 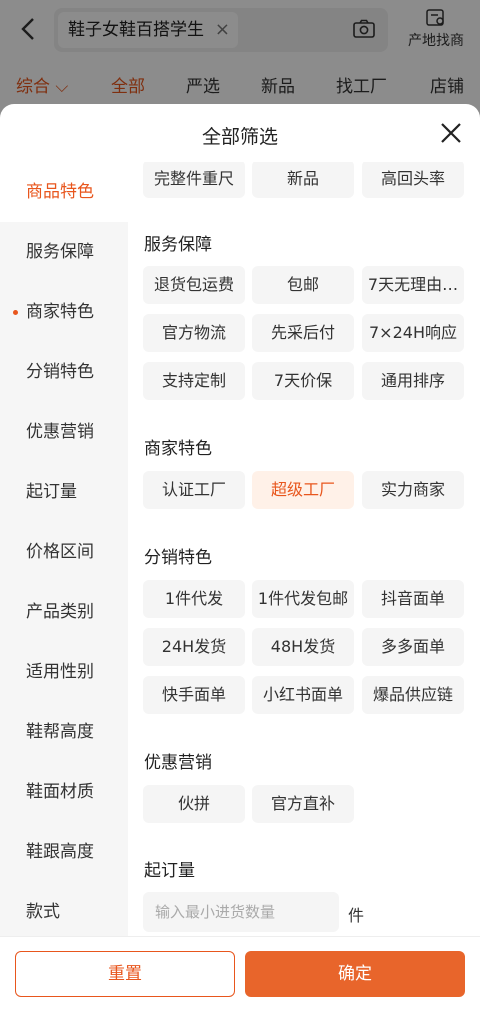 What do you see at coordinates (194, 599) in the screenshot?
I see `option-chip: 1件代发` at bounding box center [194, 599].